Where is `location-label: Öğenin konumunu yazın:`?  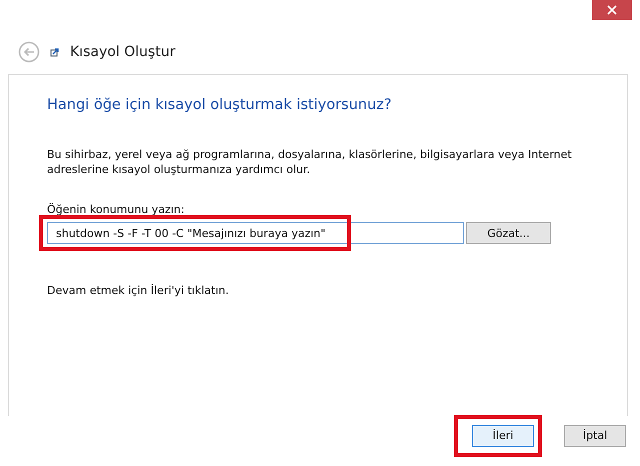 location-label: Öğenin konumunu yazın: is located at coordinates (116, 209).